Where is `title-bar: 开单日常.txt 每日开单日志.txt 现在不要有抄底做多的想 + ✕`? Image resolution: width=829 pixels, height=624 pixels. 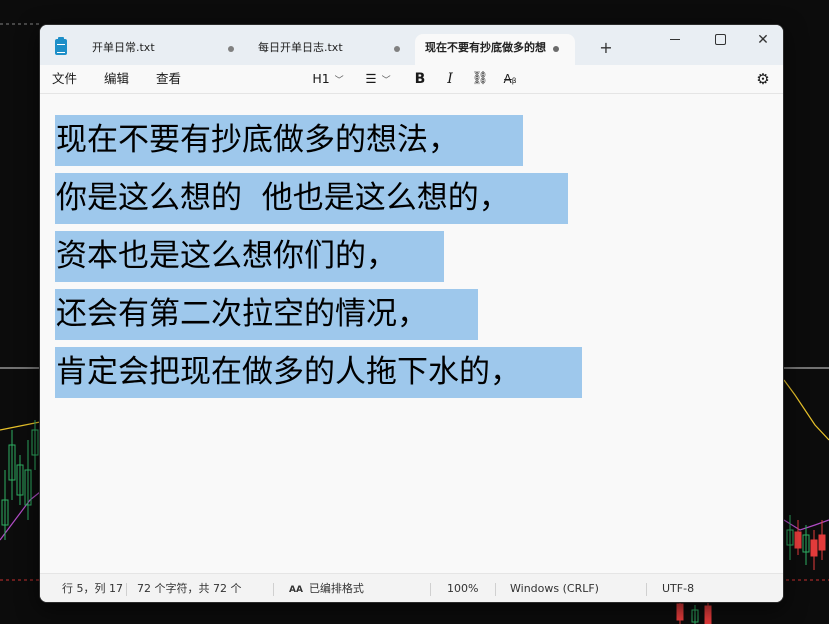 title-bar: 开单日常.txt 每日开单日志.txt 现在不要有抄底做多的想 + ✕ is located at coordinates (411, 45).